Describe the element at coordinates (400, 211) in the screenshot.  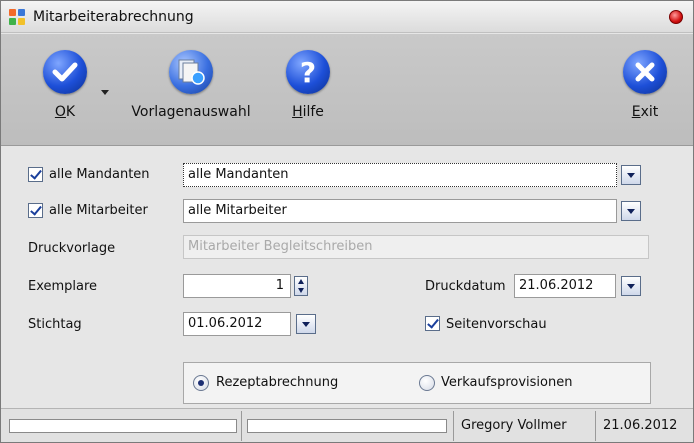
I see `employees-select: alle Mitarbeiter` at that location.